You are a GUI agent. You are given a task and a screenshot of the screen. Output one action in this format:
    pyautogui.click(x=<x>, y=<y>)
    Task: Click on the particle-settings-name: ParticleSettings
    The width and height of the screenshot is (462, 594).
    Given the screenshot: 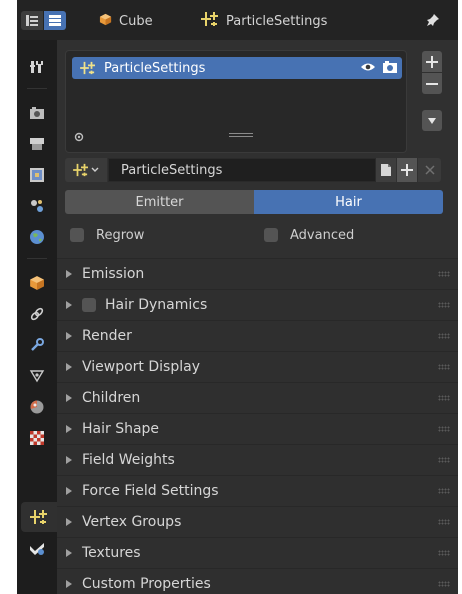 What is the action you would take?
    pyautogui.click(x=277, y=21)
    